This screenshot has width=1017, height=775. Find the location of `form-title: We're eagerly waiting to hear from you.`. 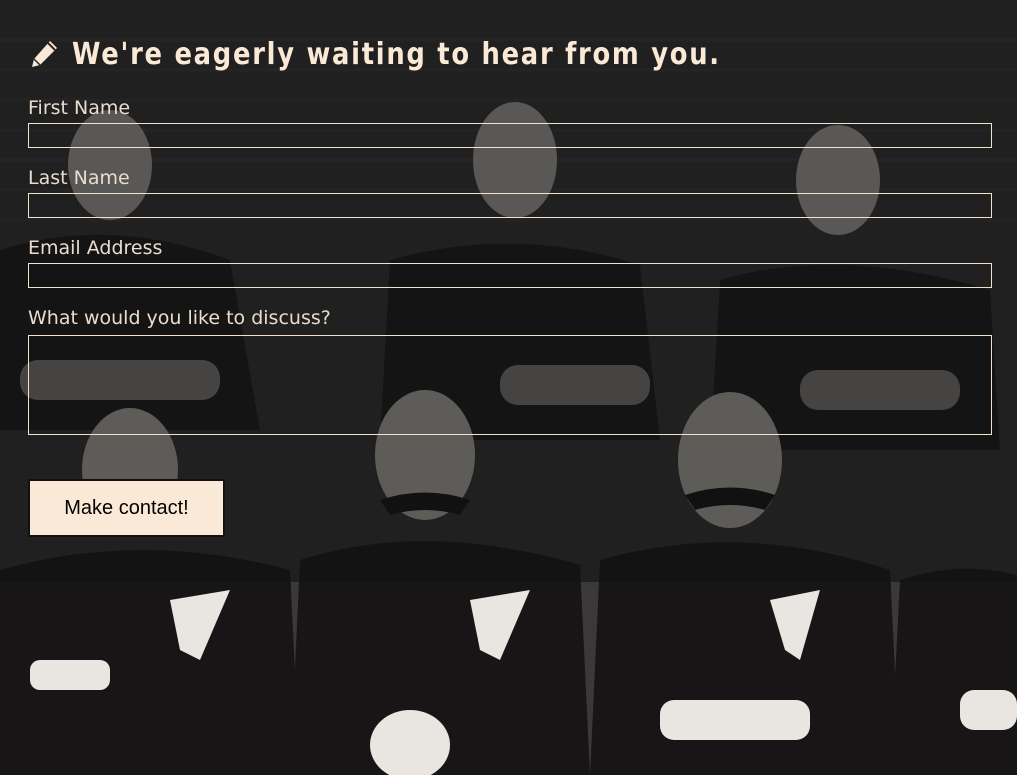

form-title: We're eagerly waiting to hear from you. is located at coordinates (396, 54).